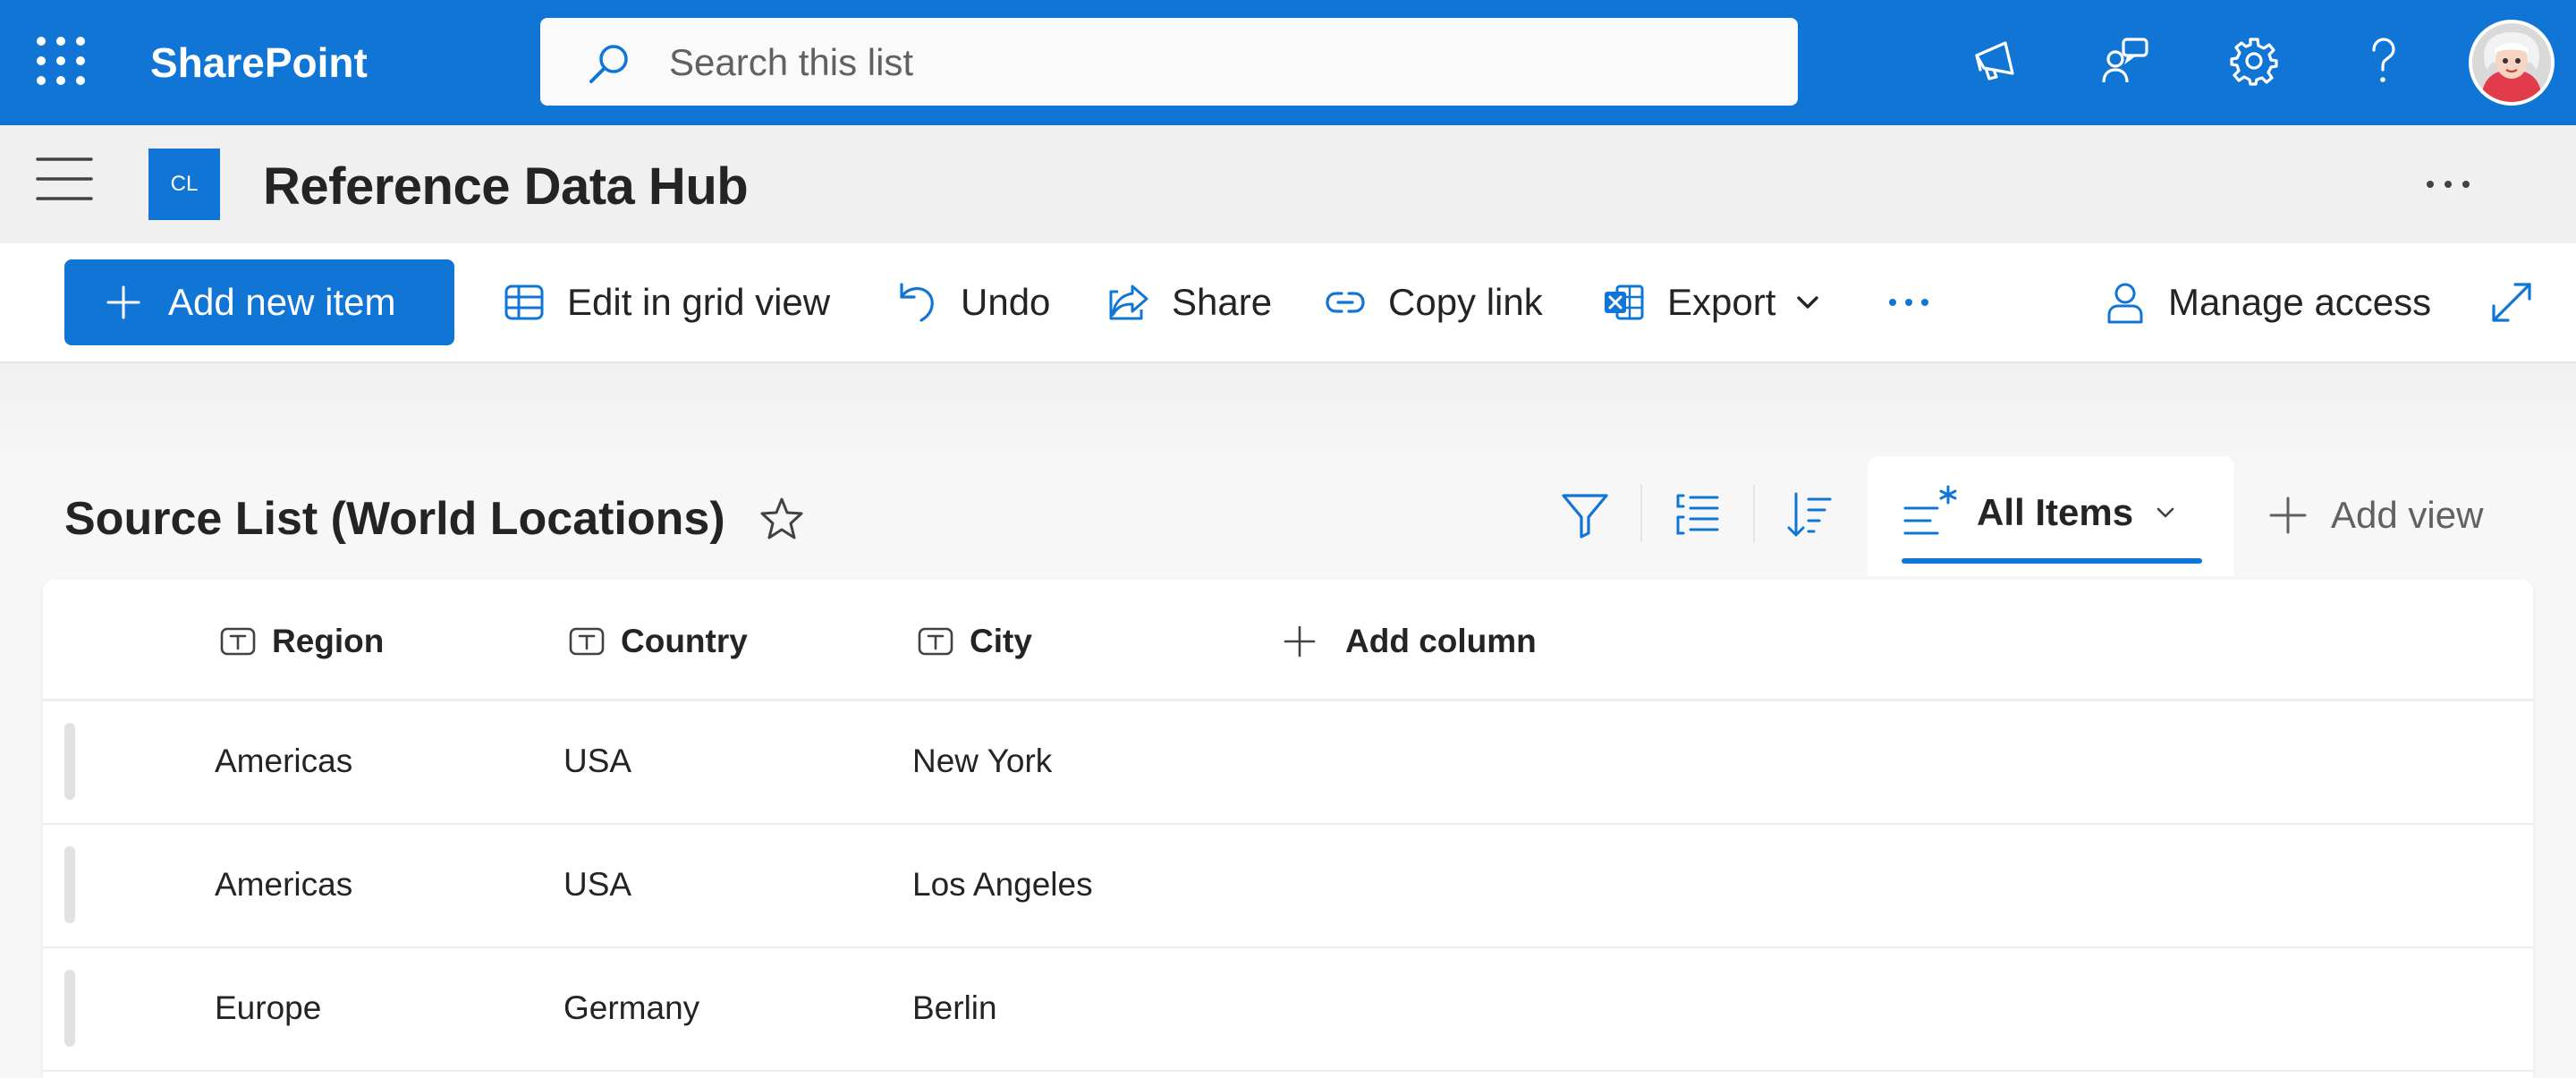 This screenshot has width=2576, height=1078. I want to click on column-header-city: City, so click(975, 641).